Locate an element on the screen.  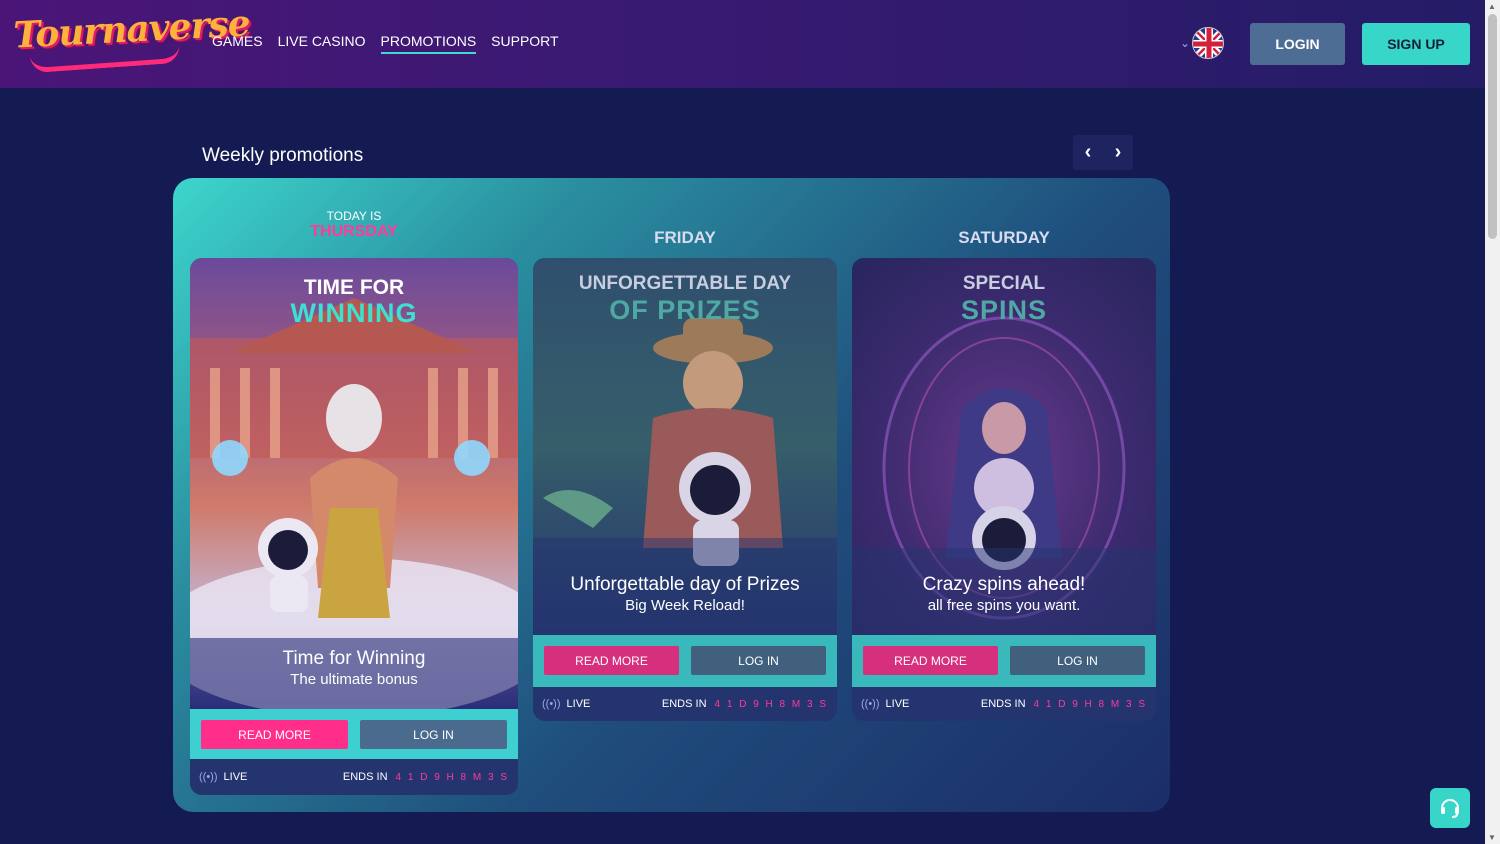
scroll-down-icon: ▼ is located at coordinates (1492, 837).